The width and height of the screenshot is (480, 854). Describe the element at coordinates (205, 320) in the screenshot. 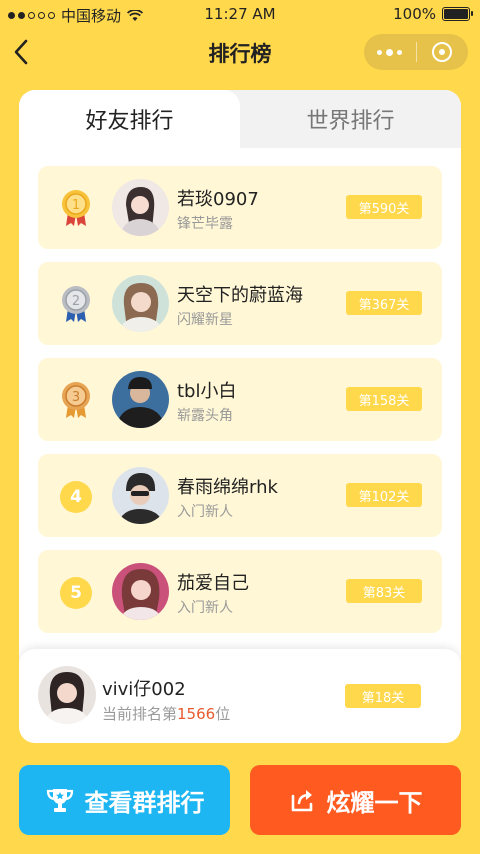

I see `player-title: 闪耀新星` at that location.